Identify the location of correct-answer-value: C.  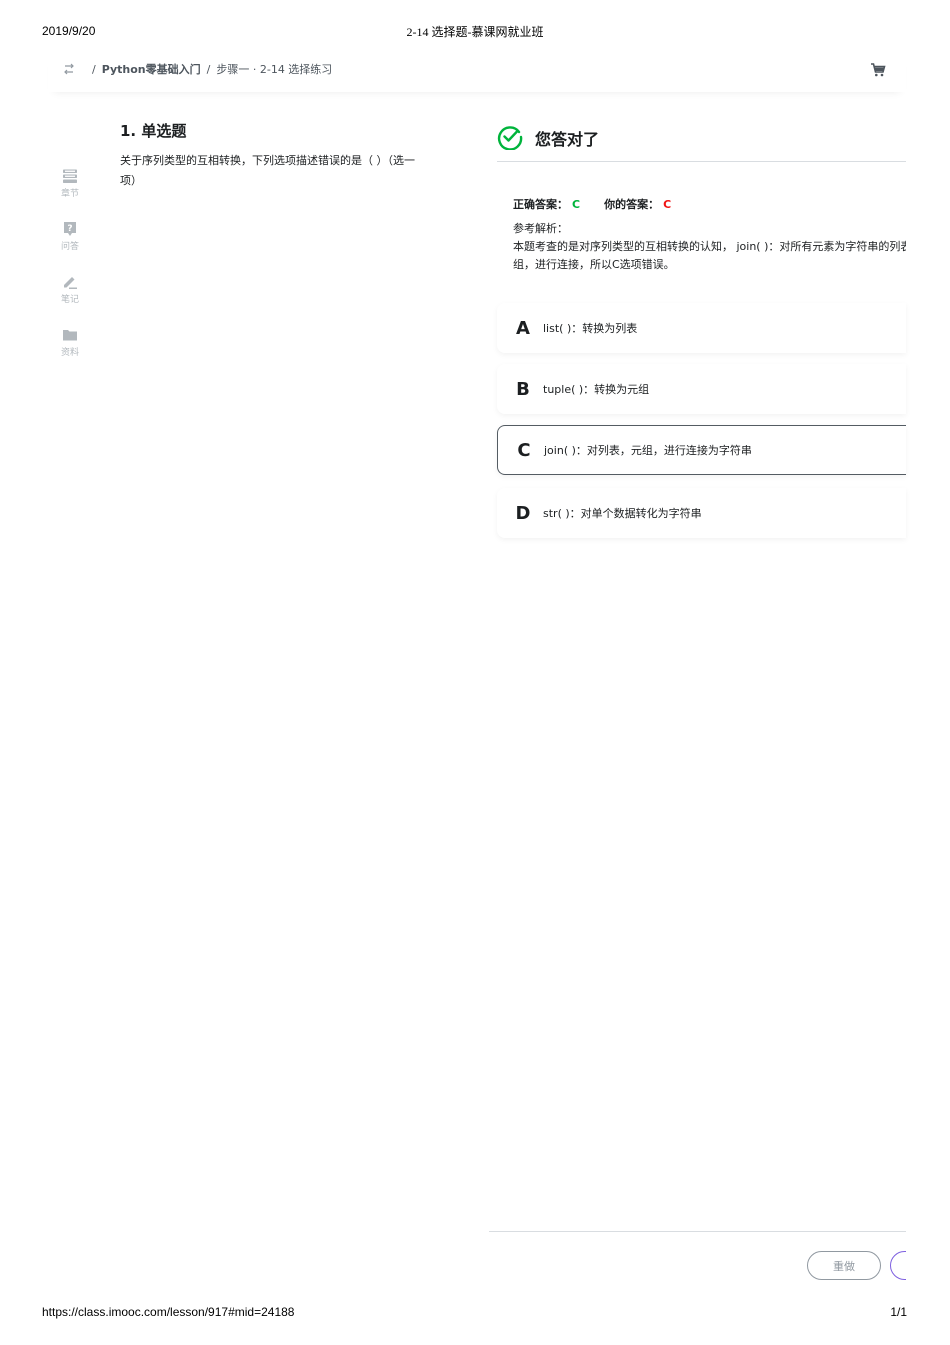
(576, 204).